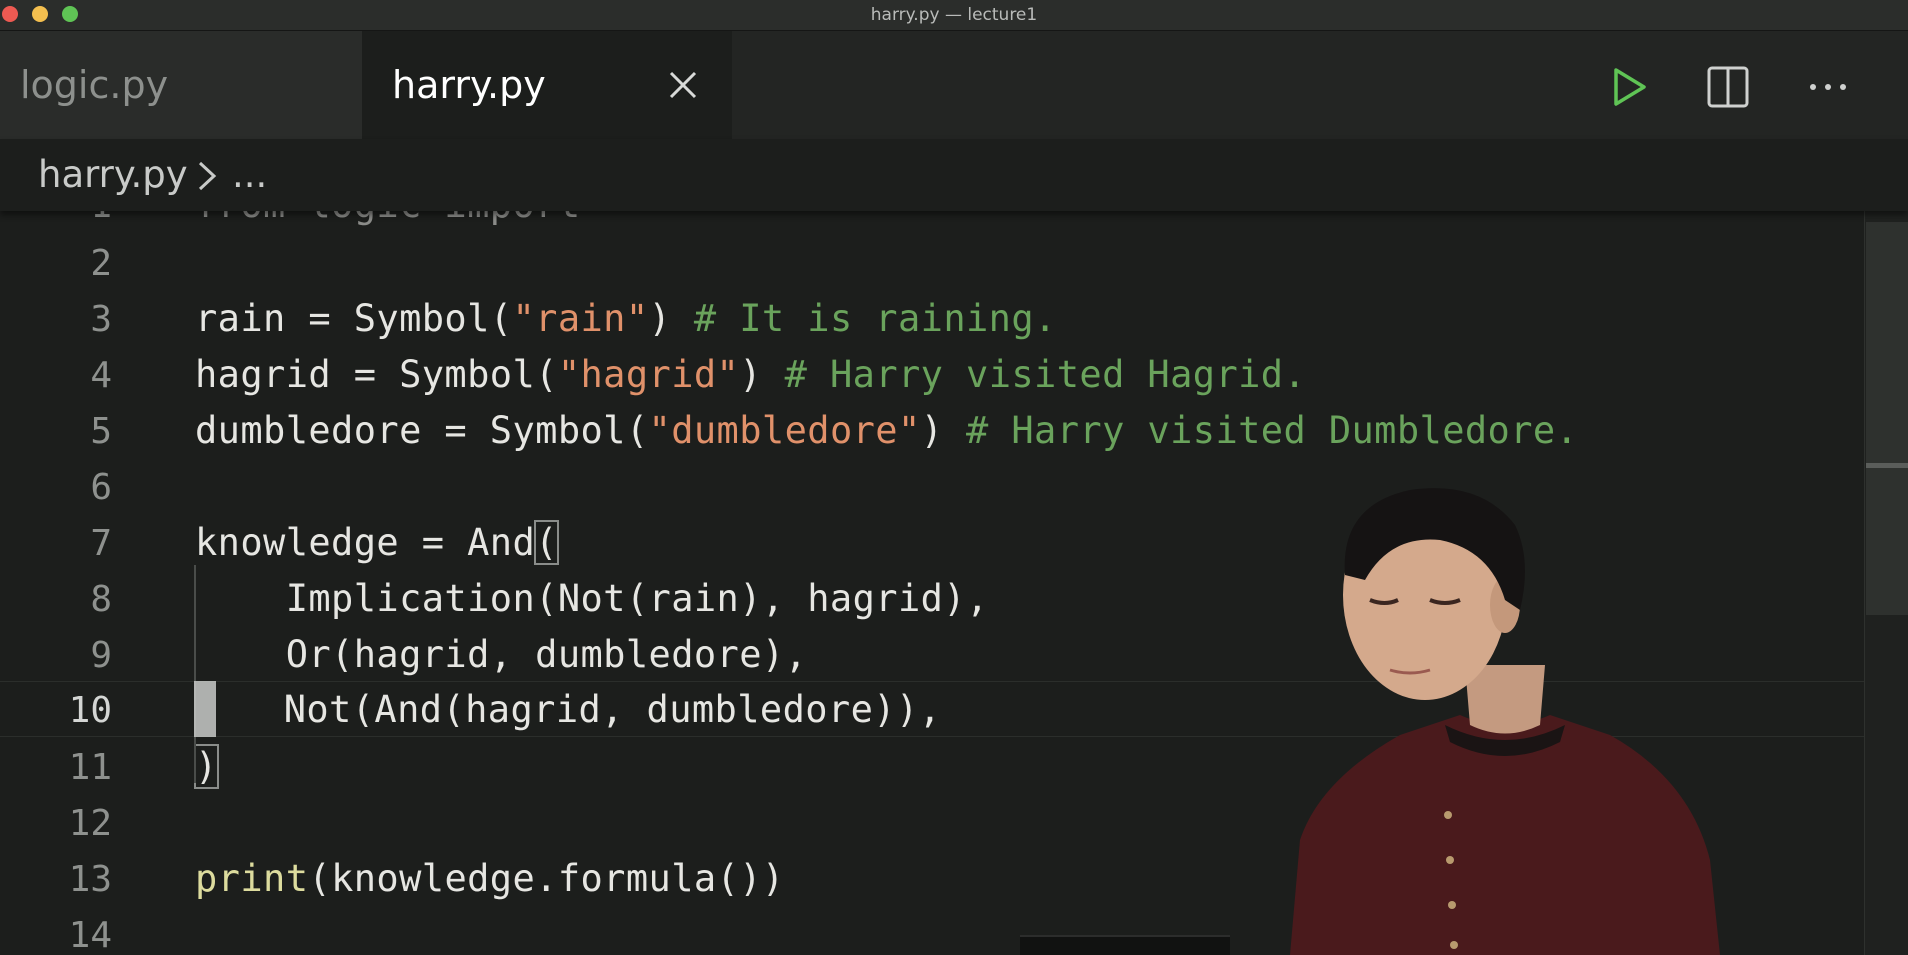 This screenshot has height=955, width=1908. I want to click on close-icon, so click(683, 85).